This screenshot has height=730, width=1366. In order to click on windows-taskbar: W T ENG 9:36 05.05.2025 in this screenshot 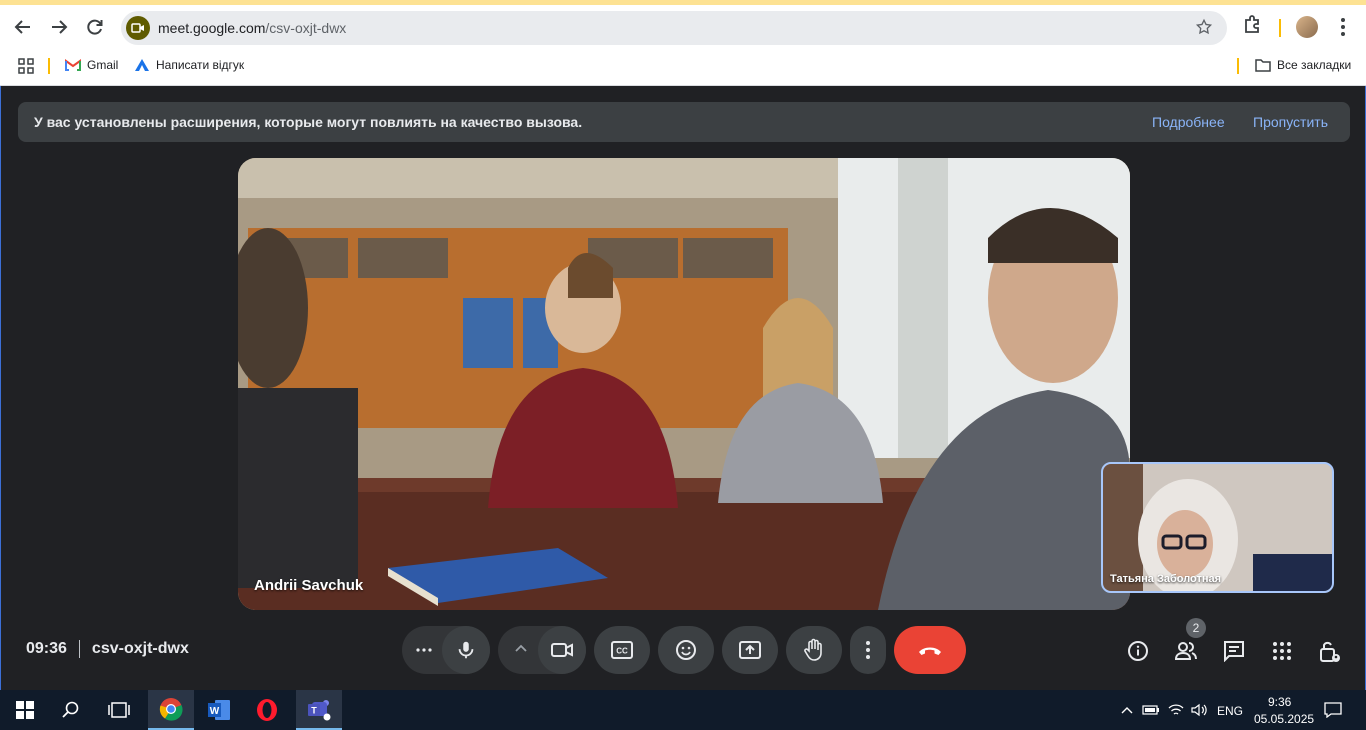, I will do `click(683, 710)`.